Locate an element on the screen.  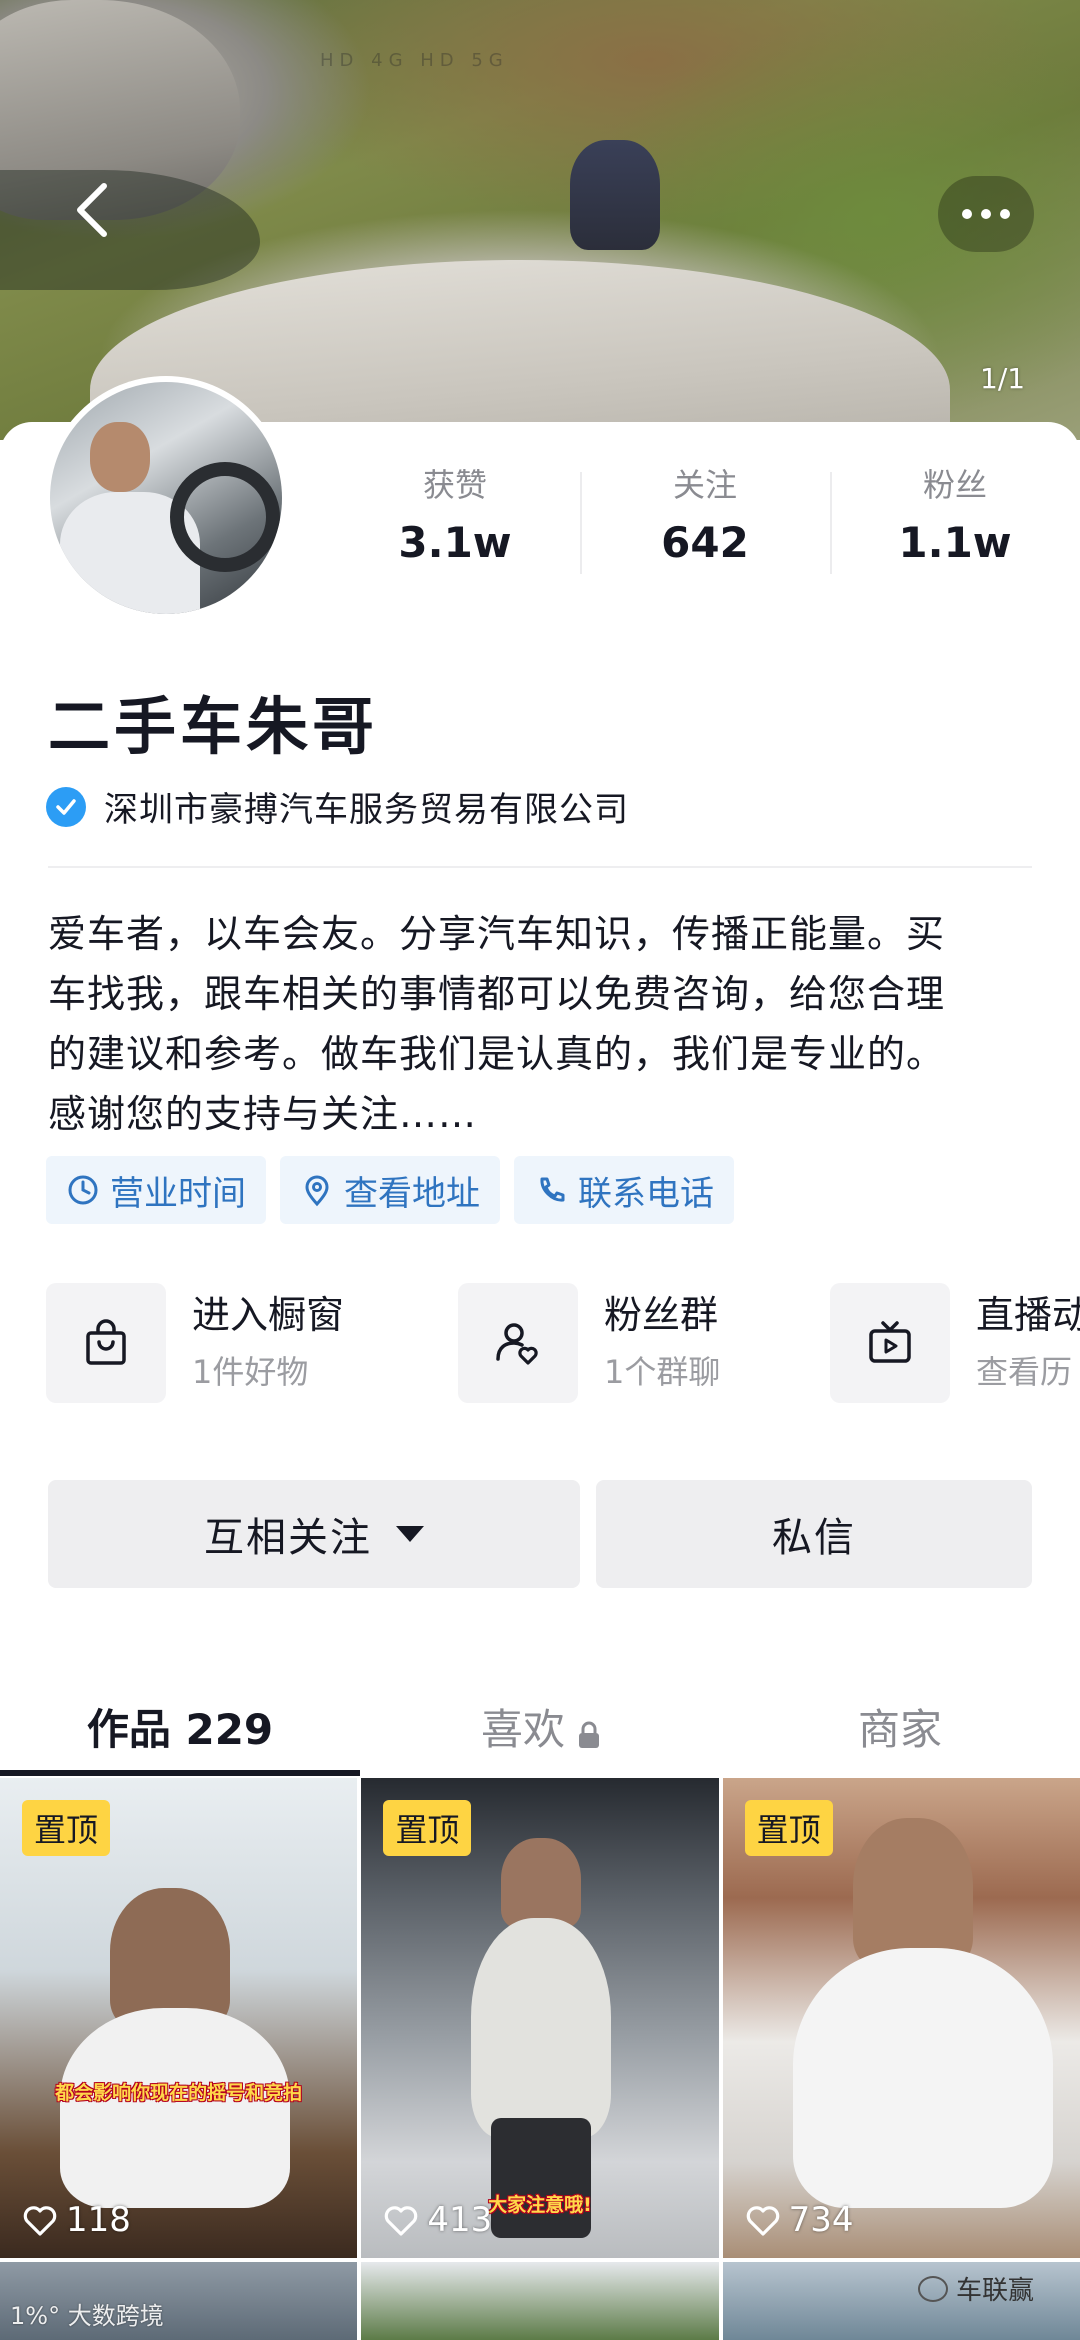
chevron-left-icon is located at coordinates (92, 210).